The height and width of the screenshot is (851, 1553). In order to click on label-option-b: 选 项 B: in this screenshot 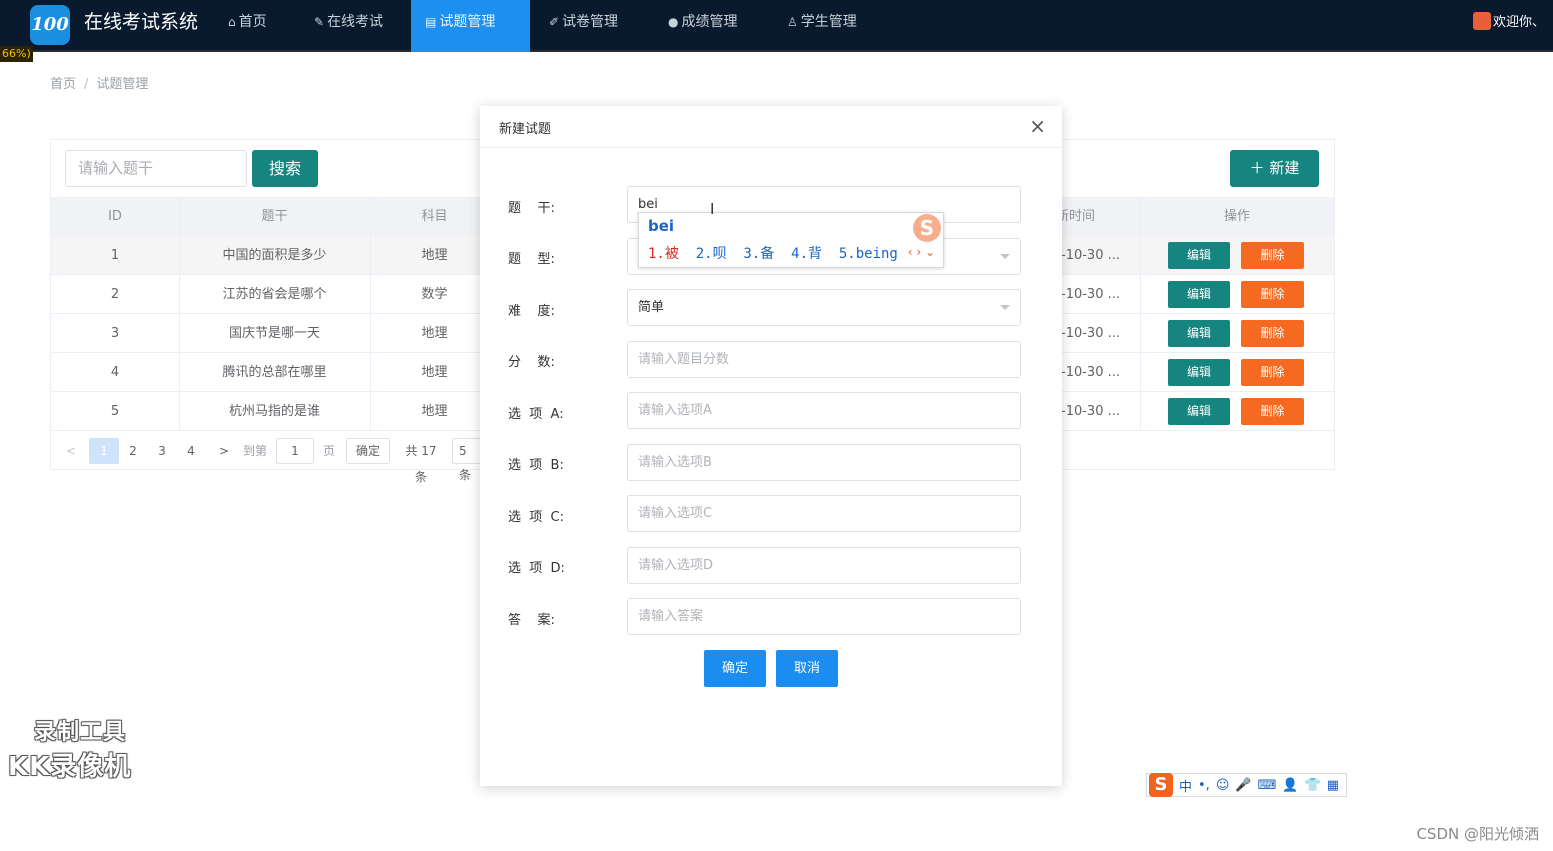, I will do `click(536, 465)`.